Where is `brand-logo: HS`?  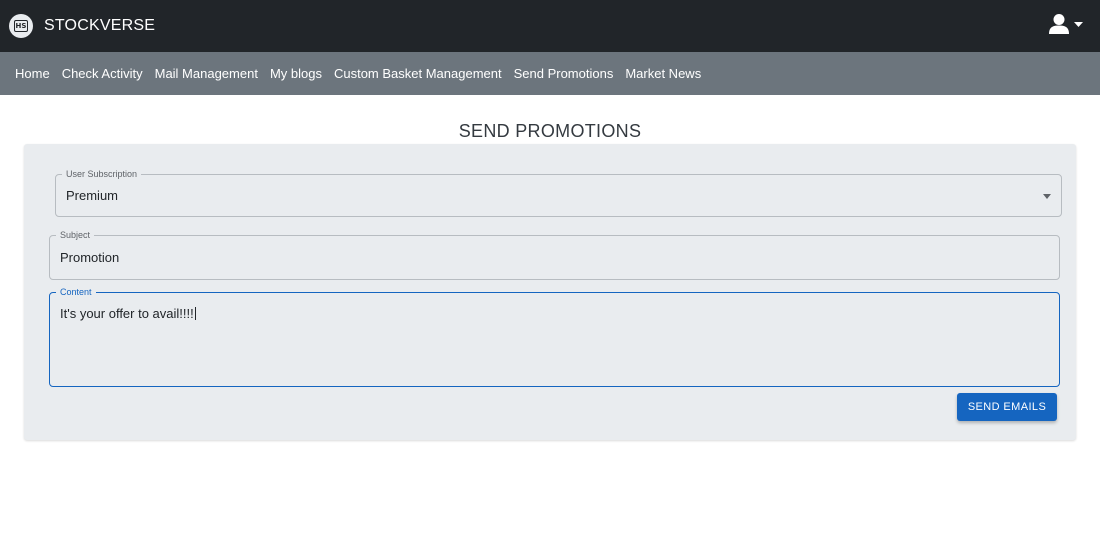 brand-logo: HS is located at coordinates (21, 26).